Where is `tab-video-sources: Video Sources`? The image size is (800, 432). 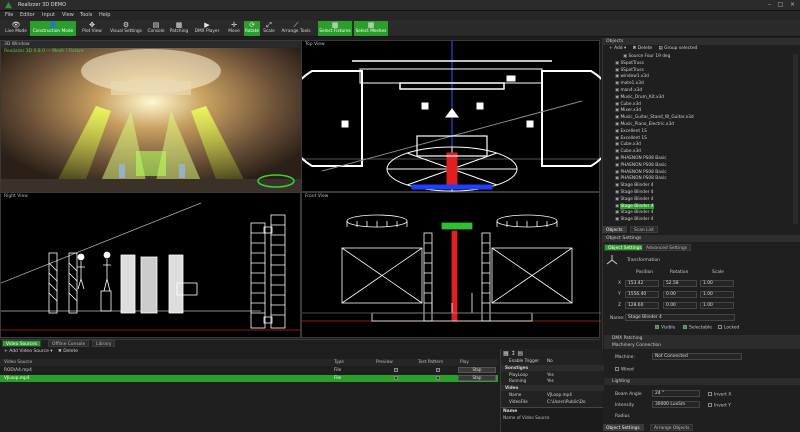 tab-video-sources: Video Sources is located at coordinates (22, 343).